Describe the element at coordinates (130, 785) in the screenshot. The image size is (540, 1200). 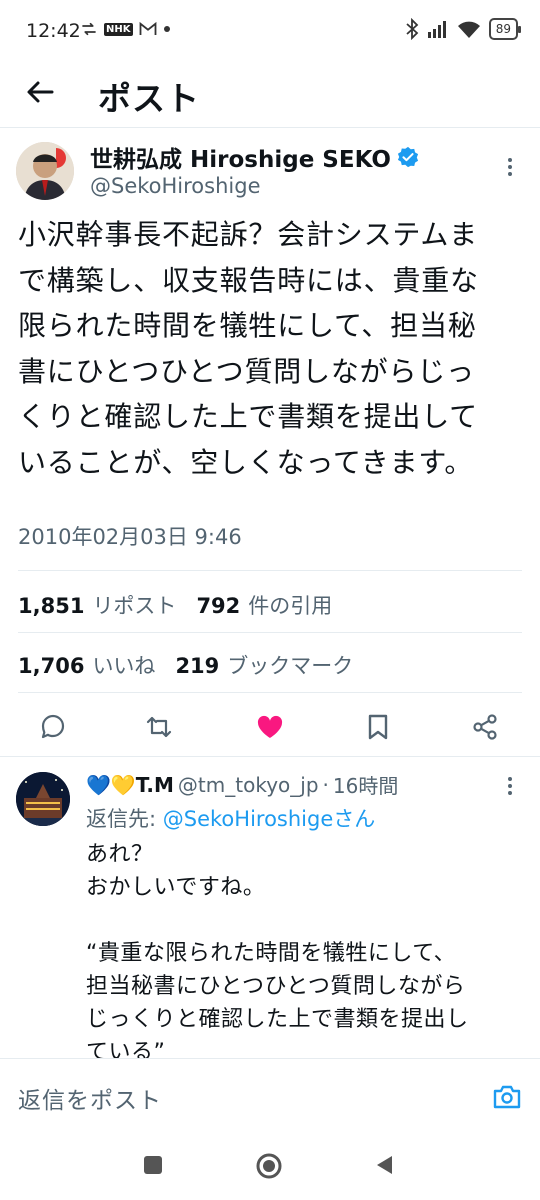
I see `reply-display-name: 💙💛T.M` at that location.